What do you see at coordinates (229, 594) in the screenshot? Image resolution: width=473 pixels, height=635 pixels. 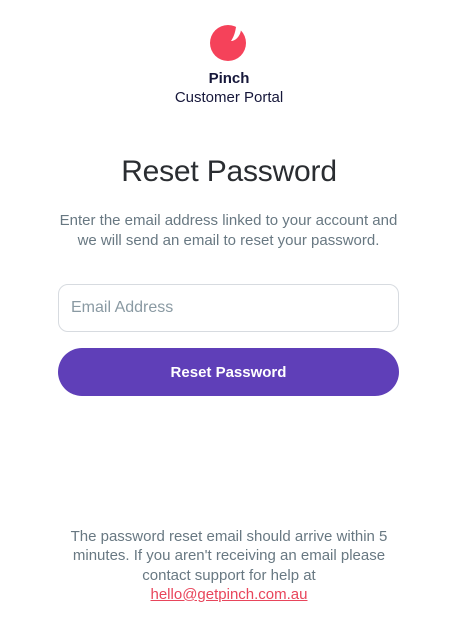 I see `support-email-link: hello@getpinch.com.au` at bounding box center [229, 594].